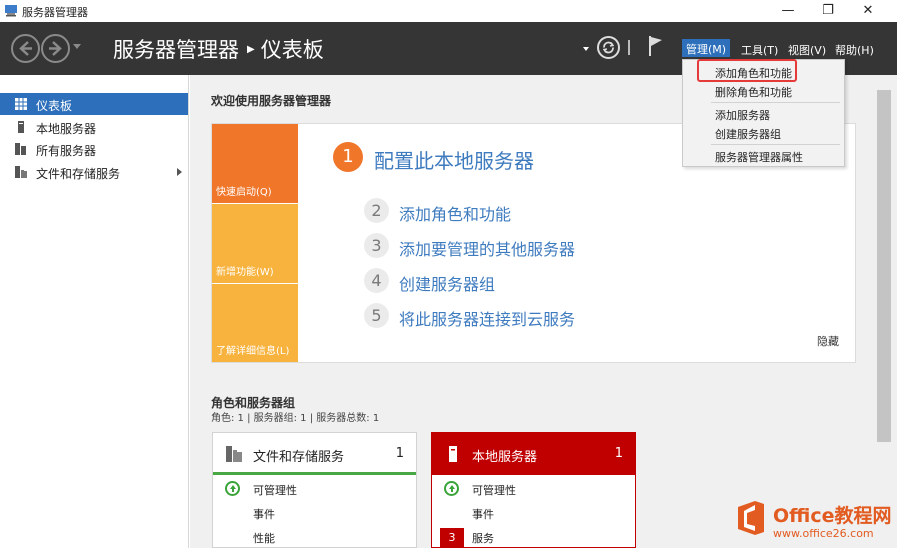 The width and height of the screenshot is (897, 548). I want to click on history-dropdown-icon, so click(77, 46).